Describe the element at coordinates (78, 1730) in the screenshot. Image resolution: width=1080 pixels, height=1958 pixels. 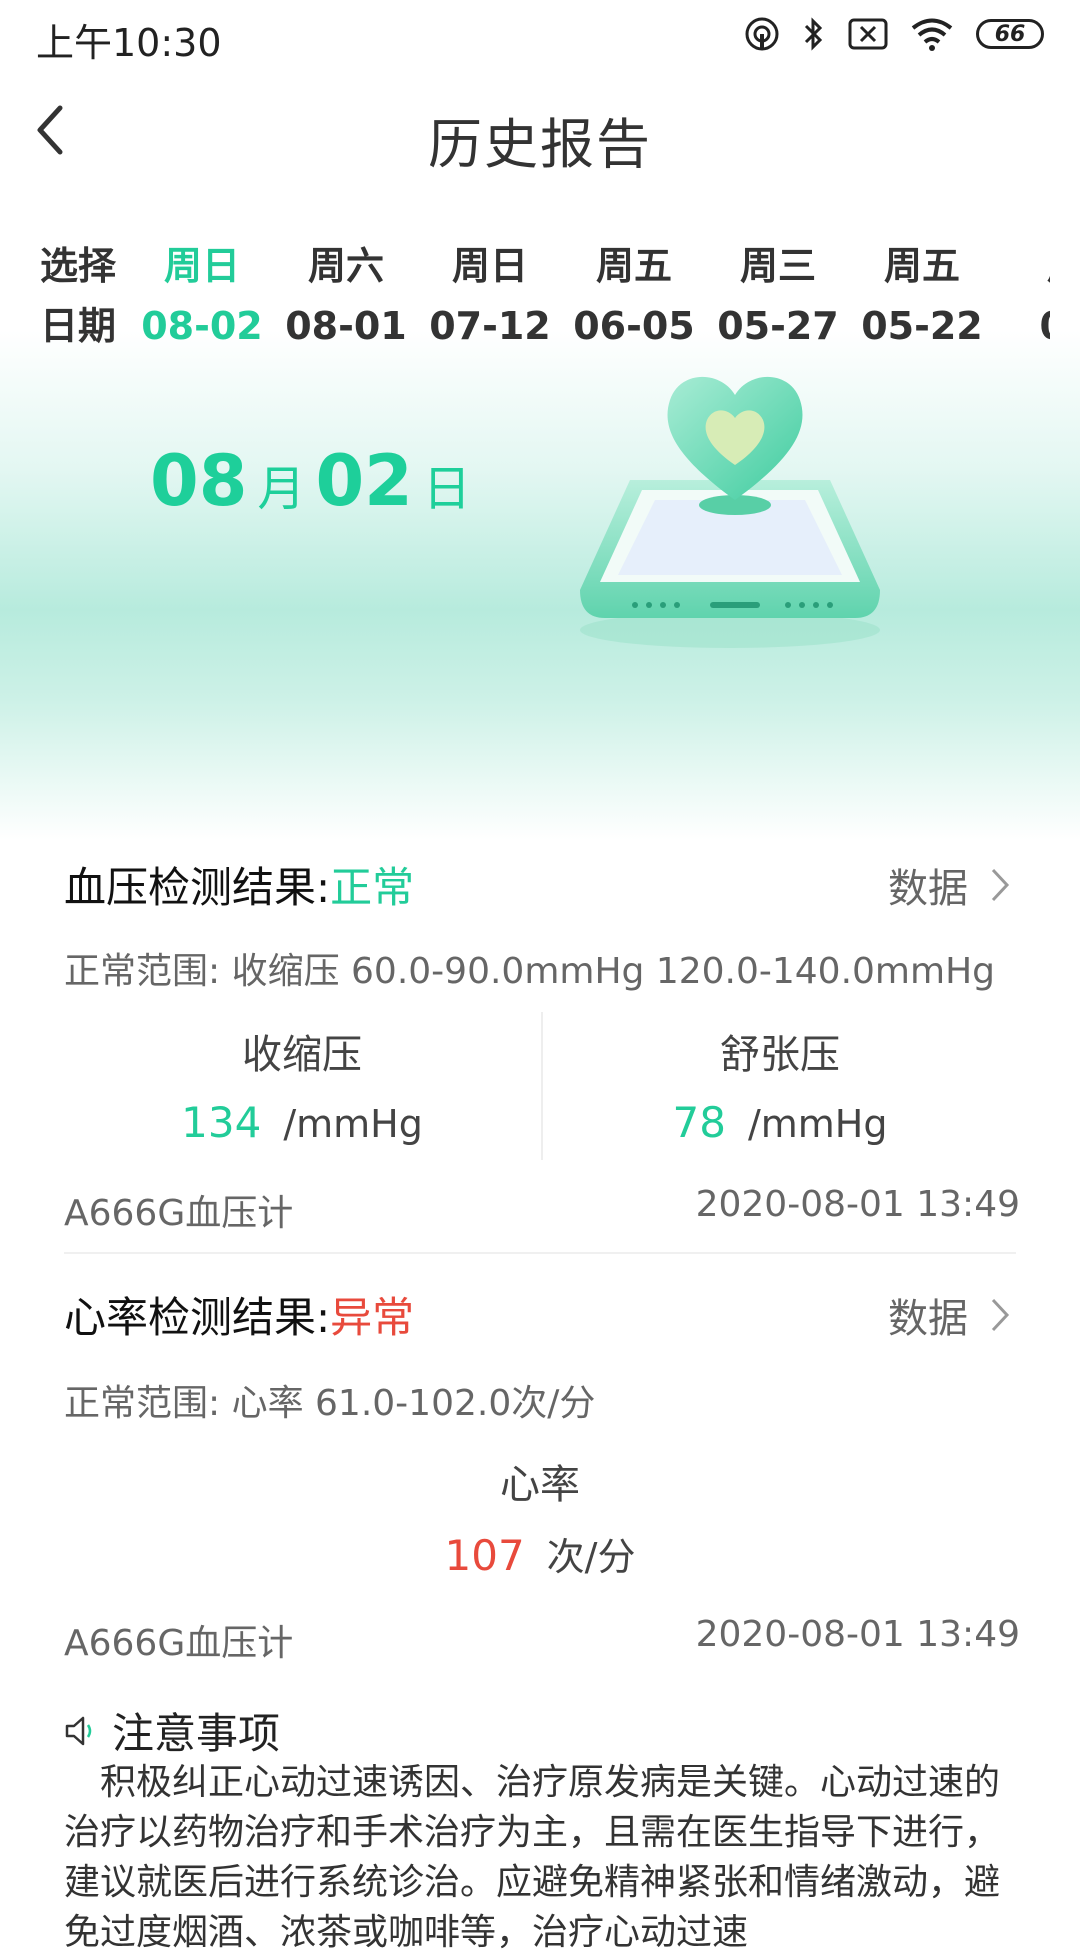
I see `speaker-icon` at that location.